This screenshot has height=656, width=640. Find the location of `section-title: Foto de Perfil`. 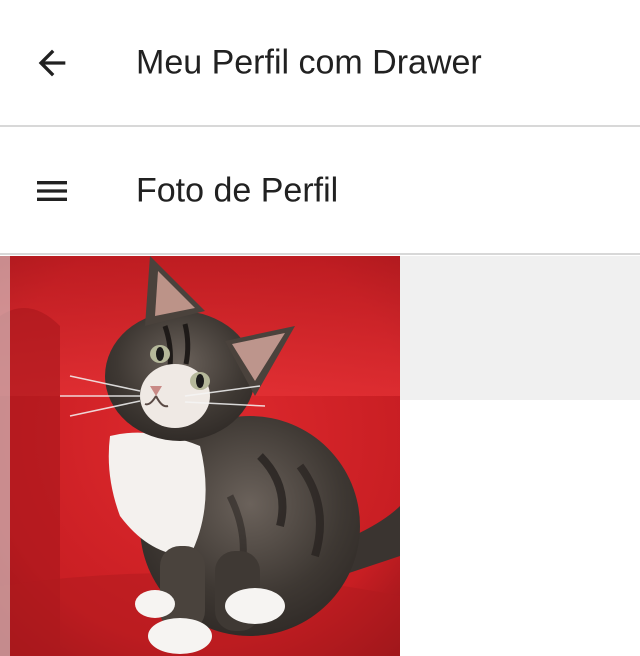

section-title: Foto de Perfil is located at coordinates (237, 190).